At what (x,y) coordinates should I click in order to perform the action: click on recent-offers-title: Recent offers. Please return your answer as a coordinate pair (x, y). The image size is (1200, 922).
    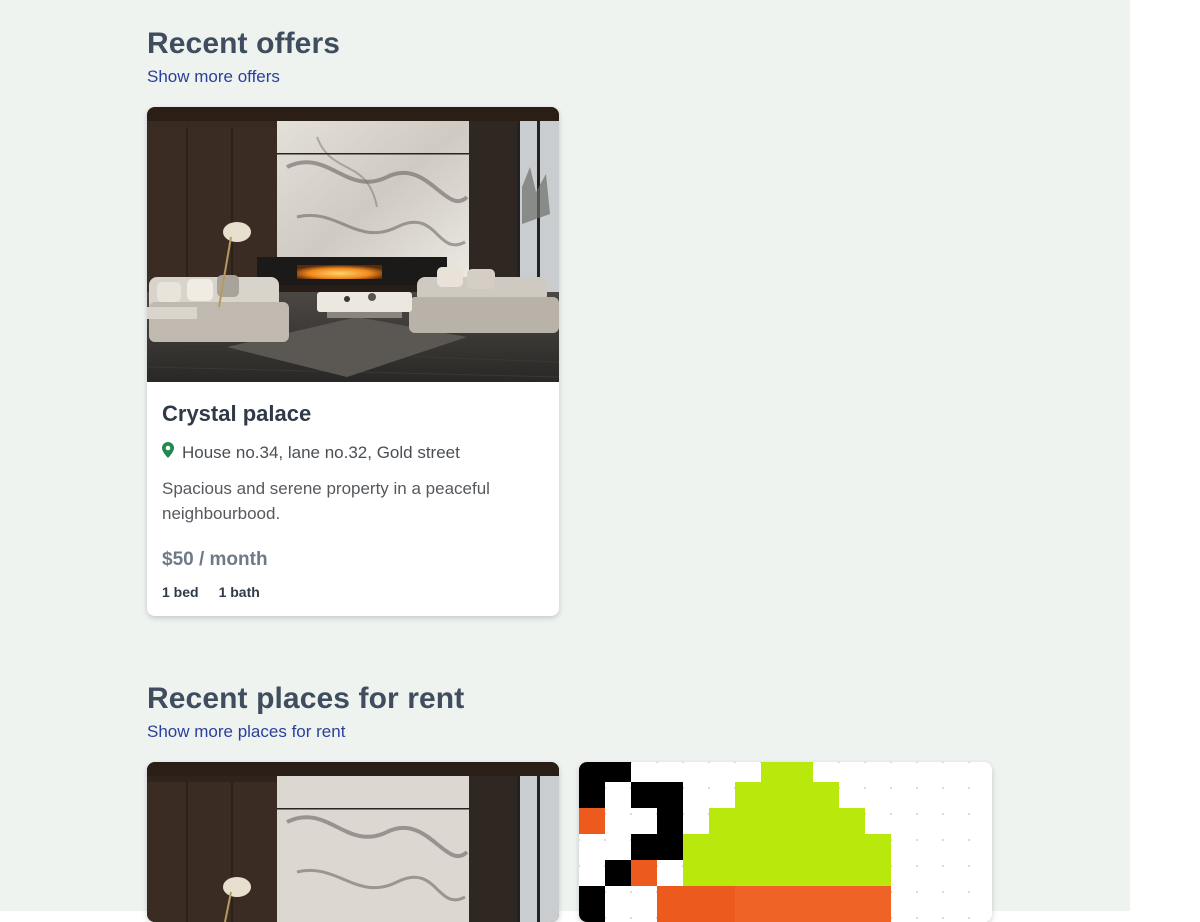
    Looking at the image, I should click on (244, 43).